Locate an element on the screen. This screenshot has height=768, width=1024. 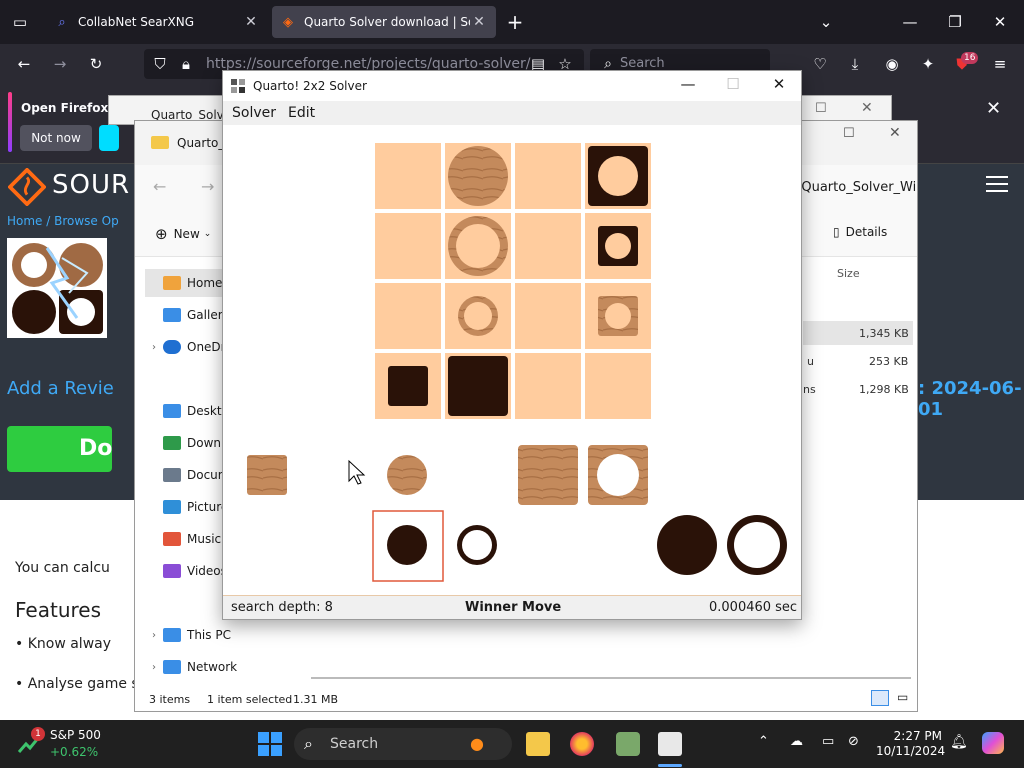
copilot-icon is located at coordinates (993, 743).